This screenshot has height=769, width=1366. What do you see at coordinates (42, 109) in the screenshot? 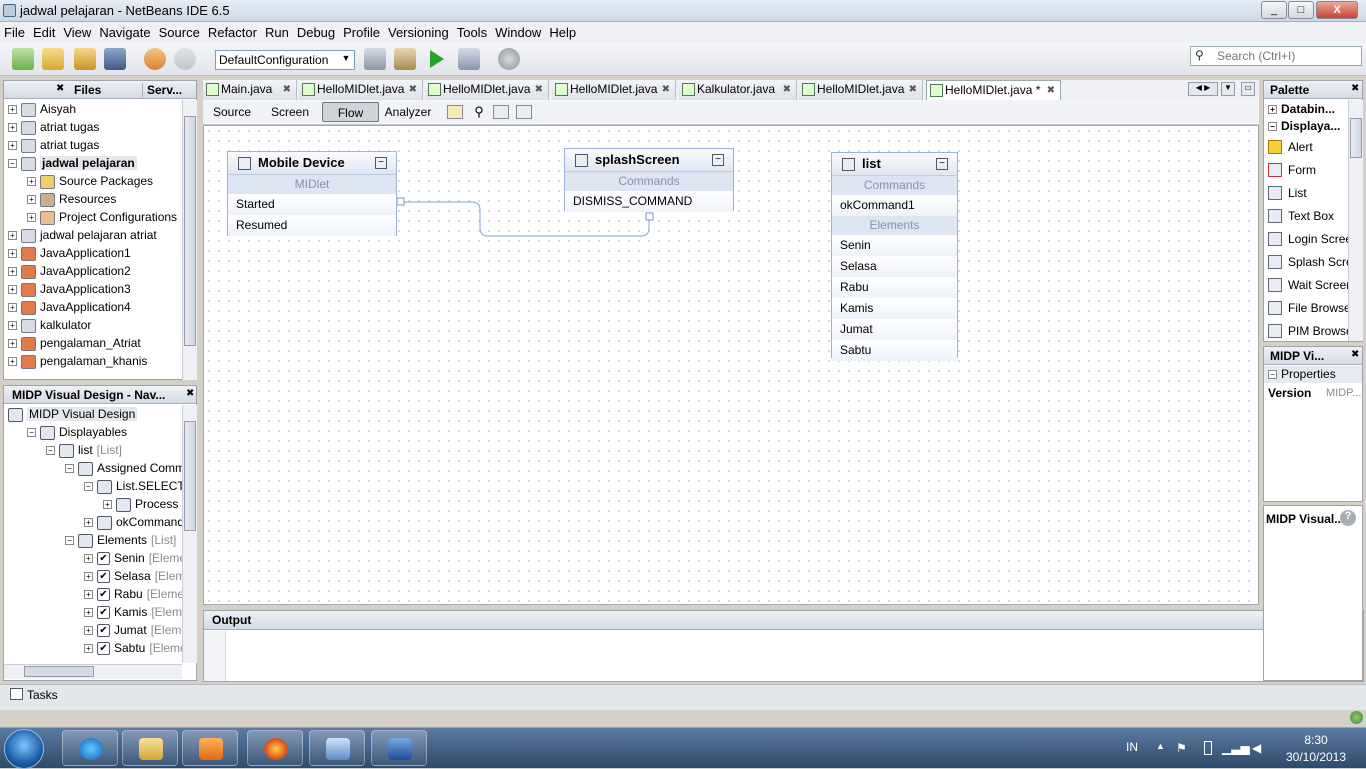
I see `tree-item: + Aisyah` at bounding box center [42, 109].